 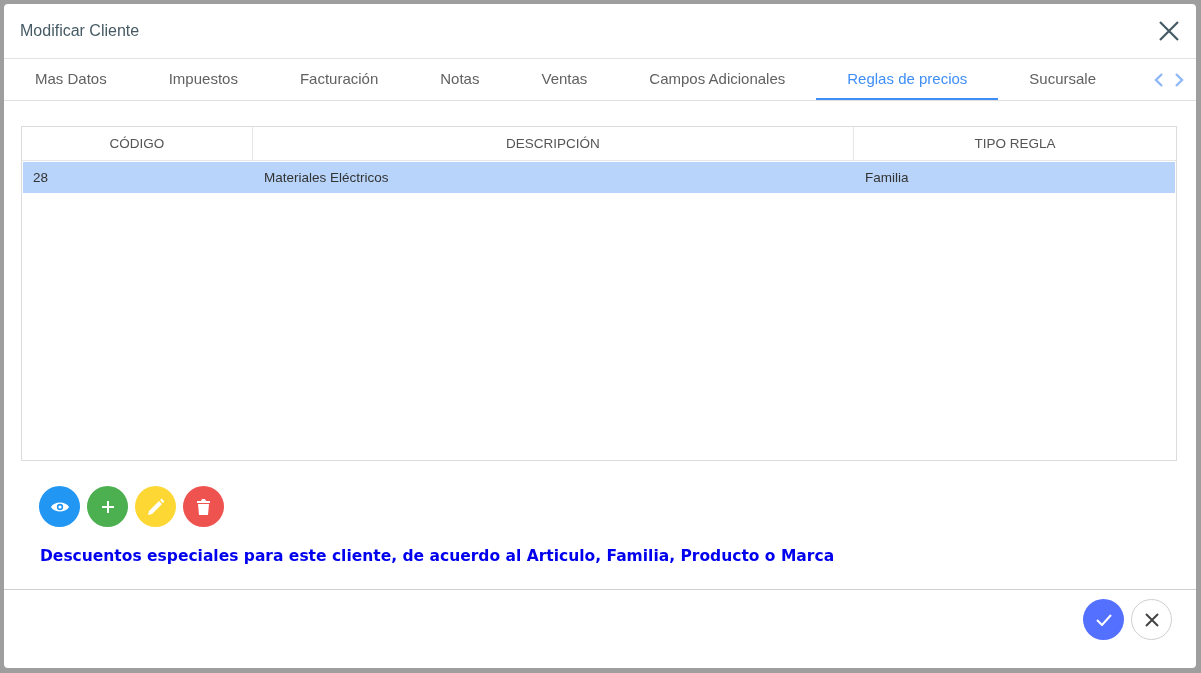 I want to click on chevron-left-icon, so click(x=1159, y=79).